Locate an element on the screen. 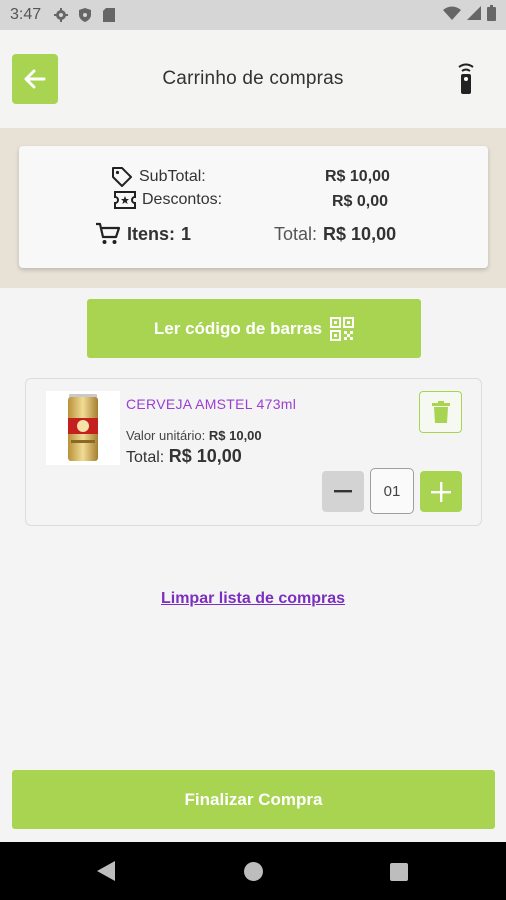 The image size is (506, 900). decrease-quantity-button is located at coordinates (343, 491).